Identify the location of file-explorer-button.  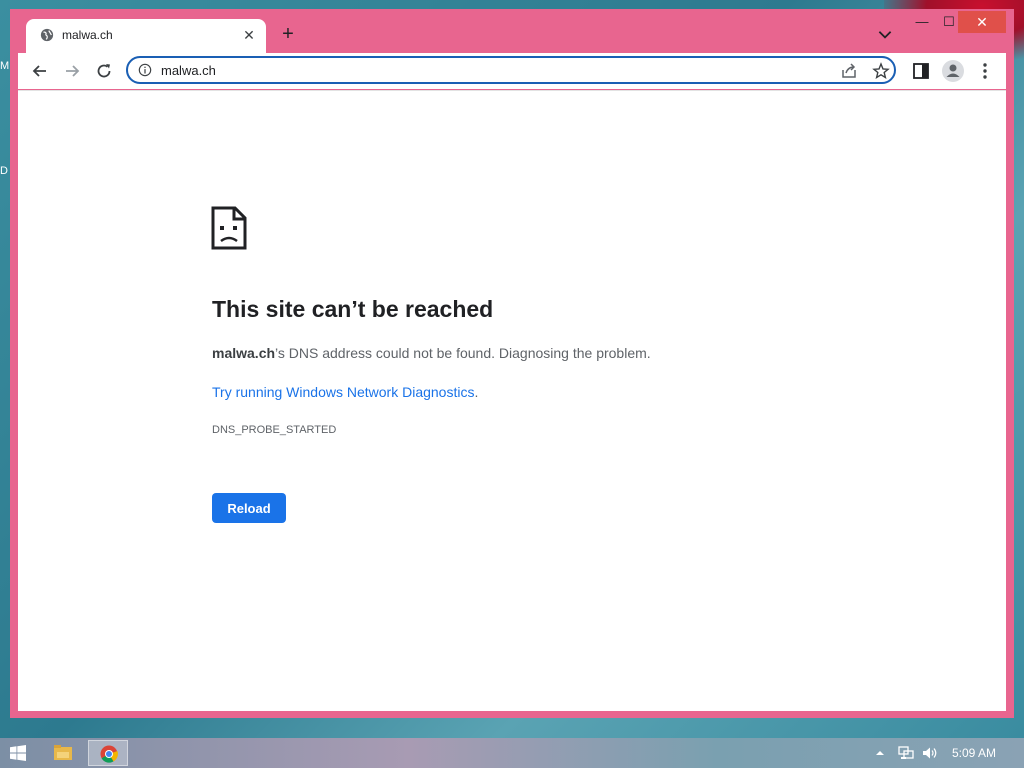
(62, 753).